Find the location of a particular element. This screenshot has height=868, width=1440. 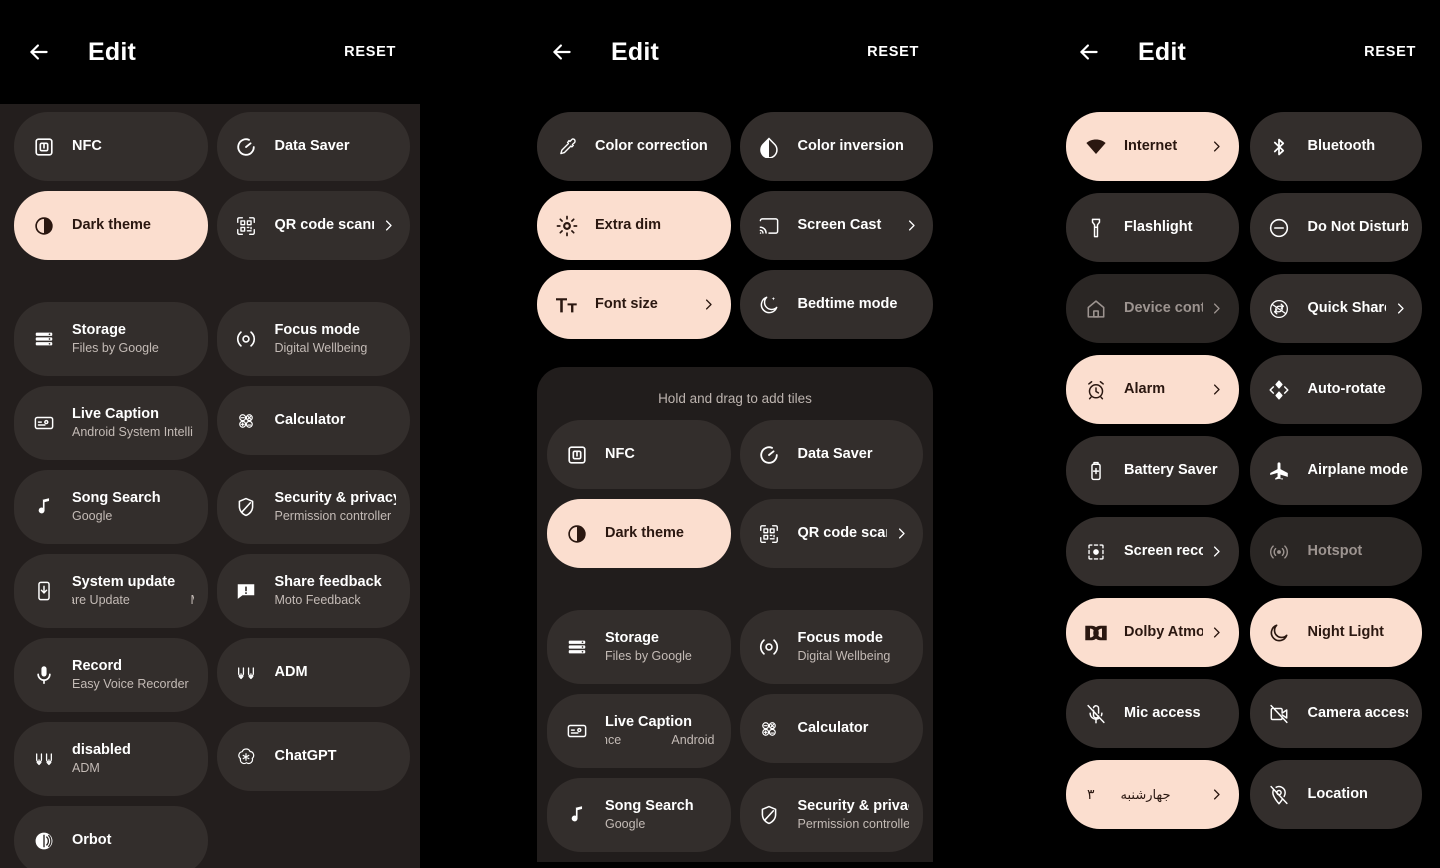

nfc-icon is located at coordinates (576, 454).